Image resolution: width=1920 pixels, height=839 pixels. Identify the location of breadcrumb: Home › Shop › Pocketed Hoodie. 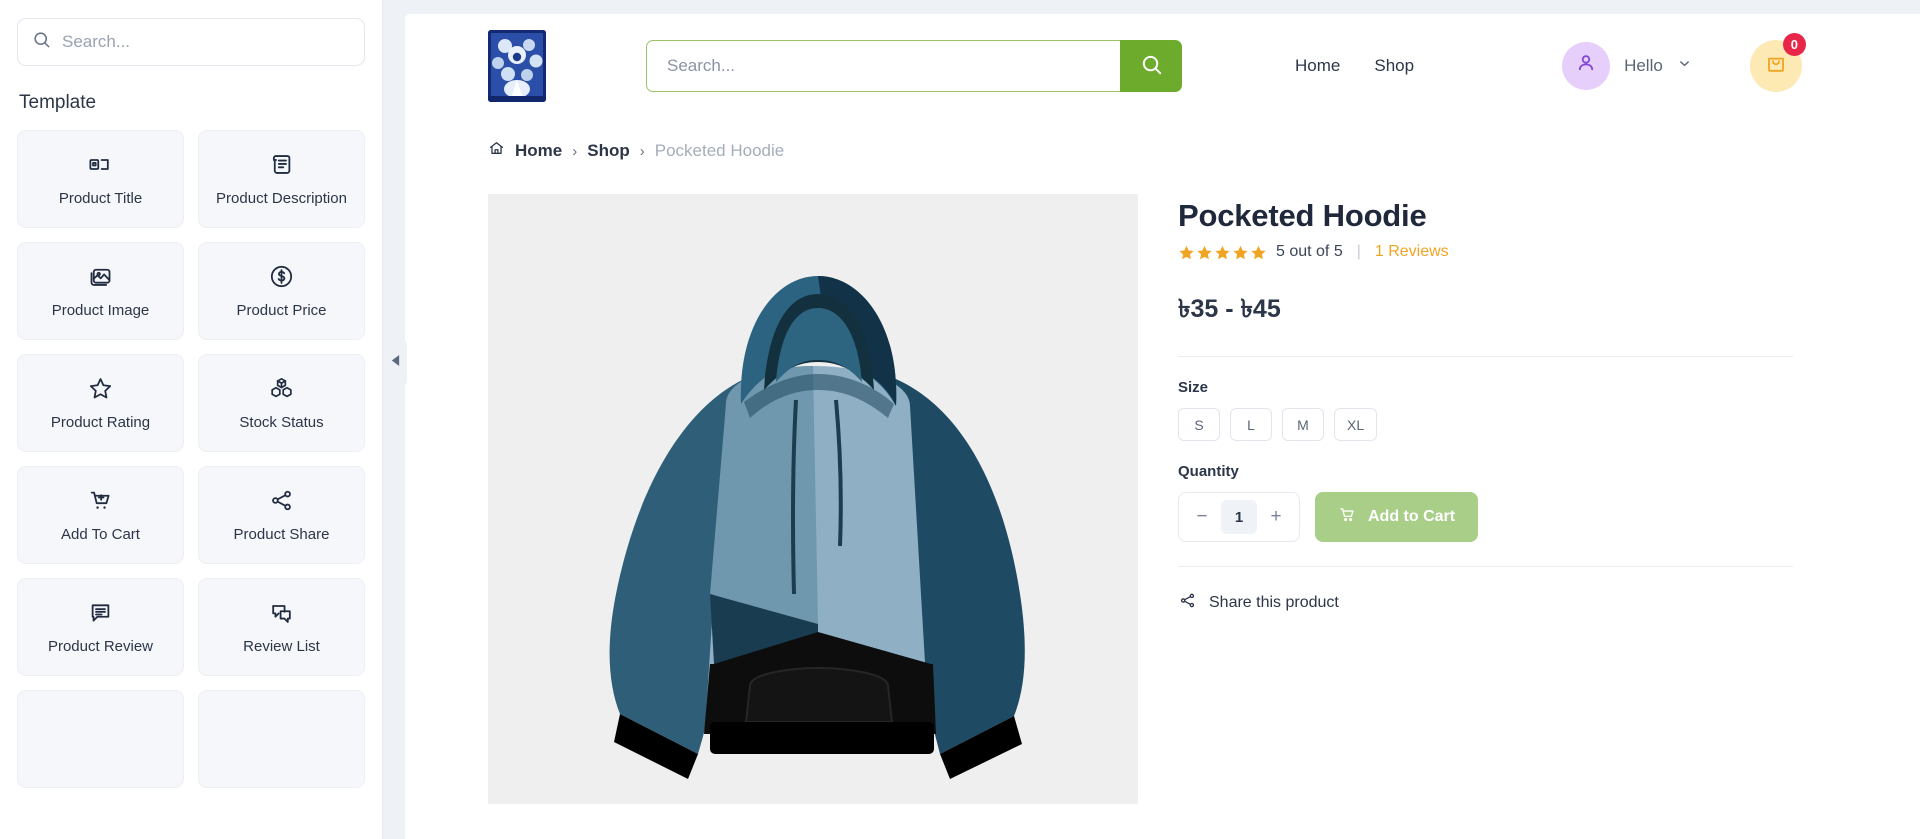
(1162, 139).